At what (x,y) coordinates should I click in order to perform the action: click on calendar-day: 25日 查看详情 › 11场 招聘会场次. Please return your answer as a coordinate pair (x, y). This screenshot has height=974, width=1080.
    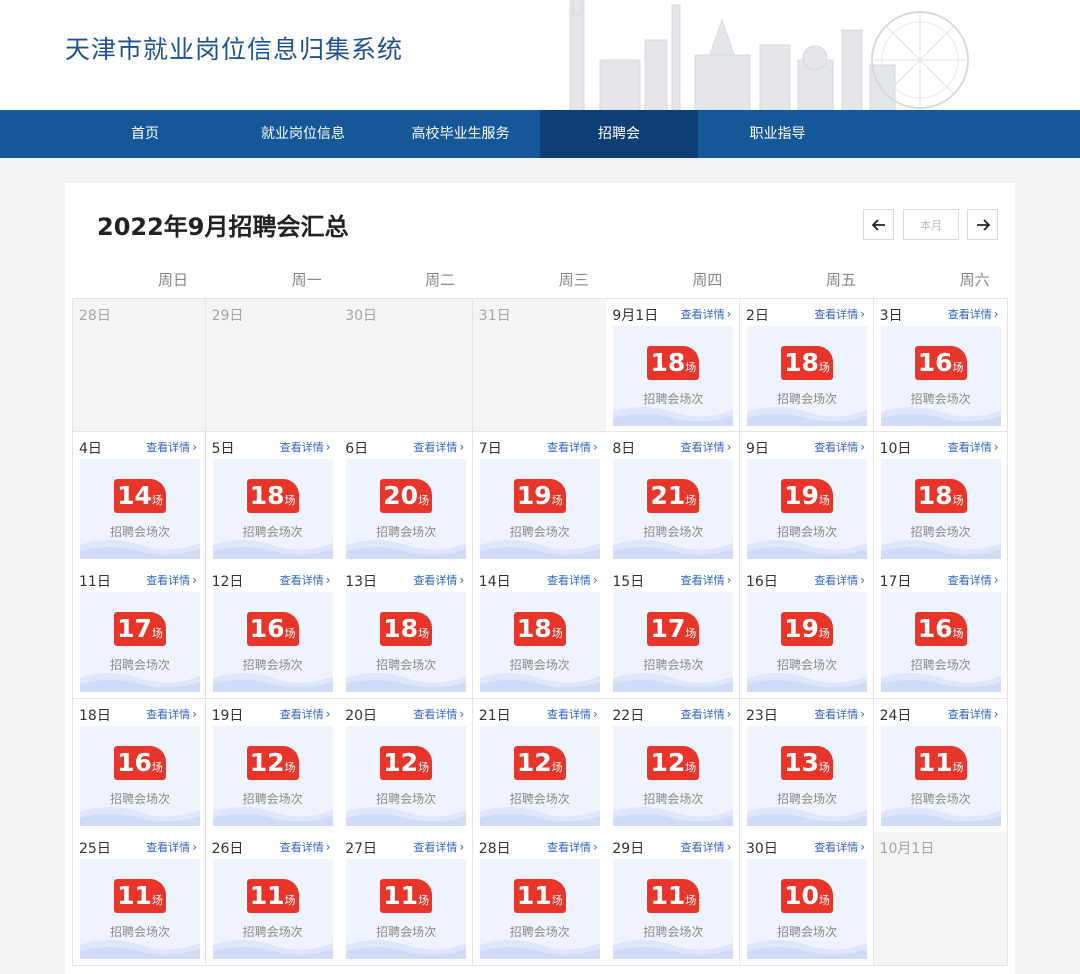
    Looking at the image, I should click on (139, 899).